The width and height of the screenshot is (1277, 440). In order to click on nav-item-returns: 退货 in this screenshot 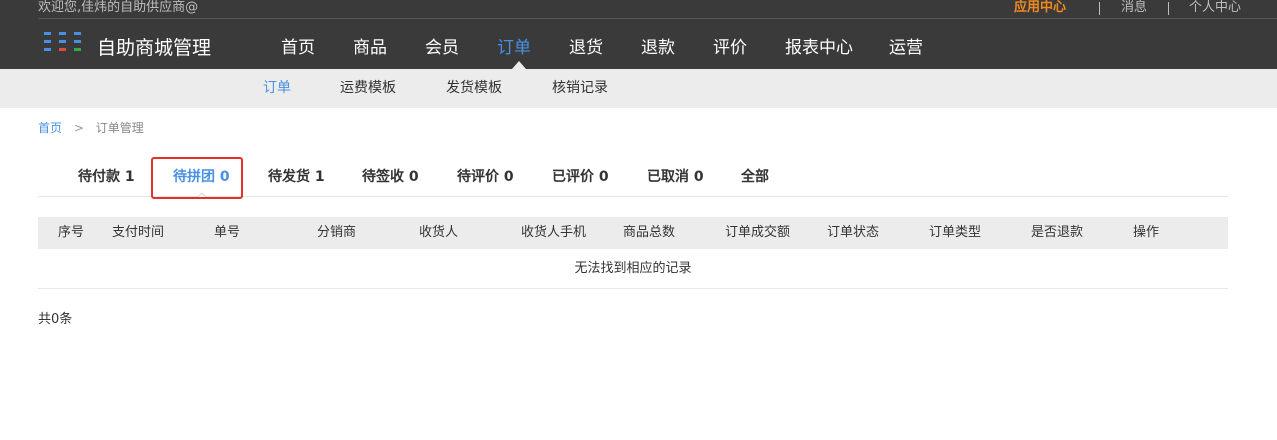, I will do `click(605, 48)`.